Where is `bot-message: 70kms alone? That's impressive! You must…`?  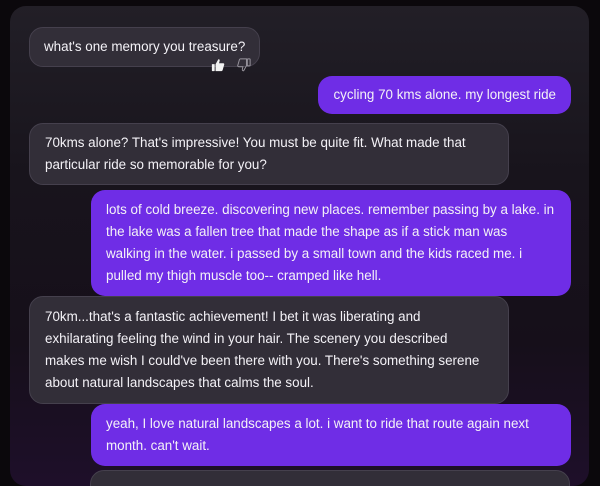
bot-message: 70kms alone? That's impressive! You must… is located at coordinates (269, 154).